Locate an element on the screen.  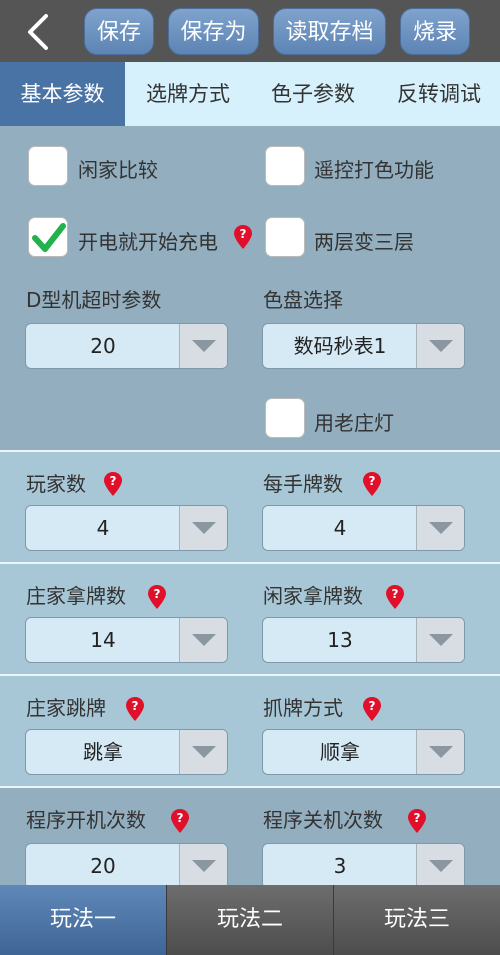
players-value: 4 is located at coordinates (103, 528).